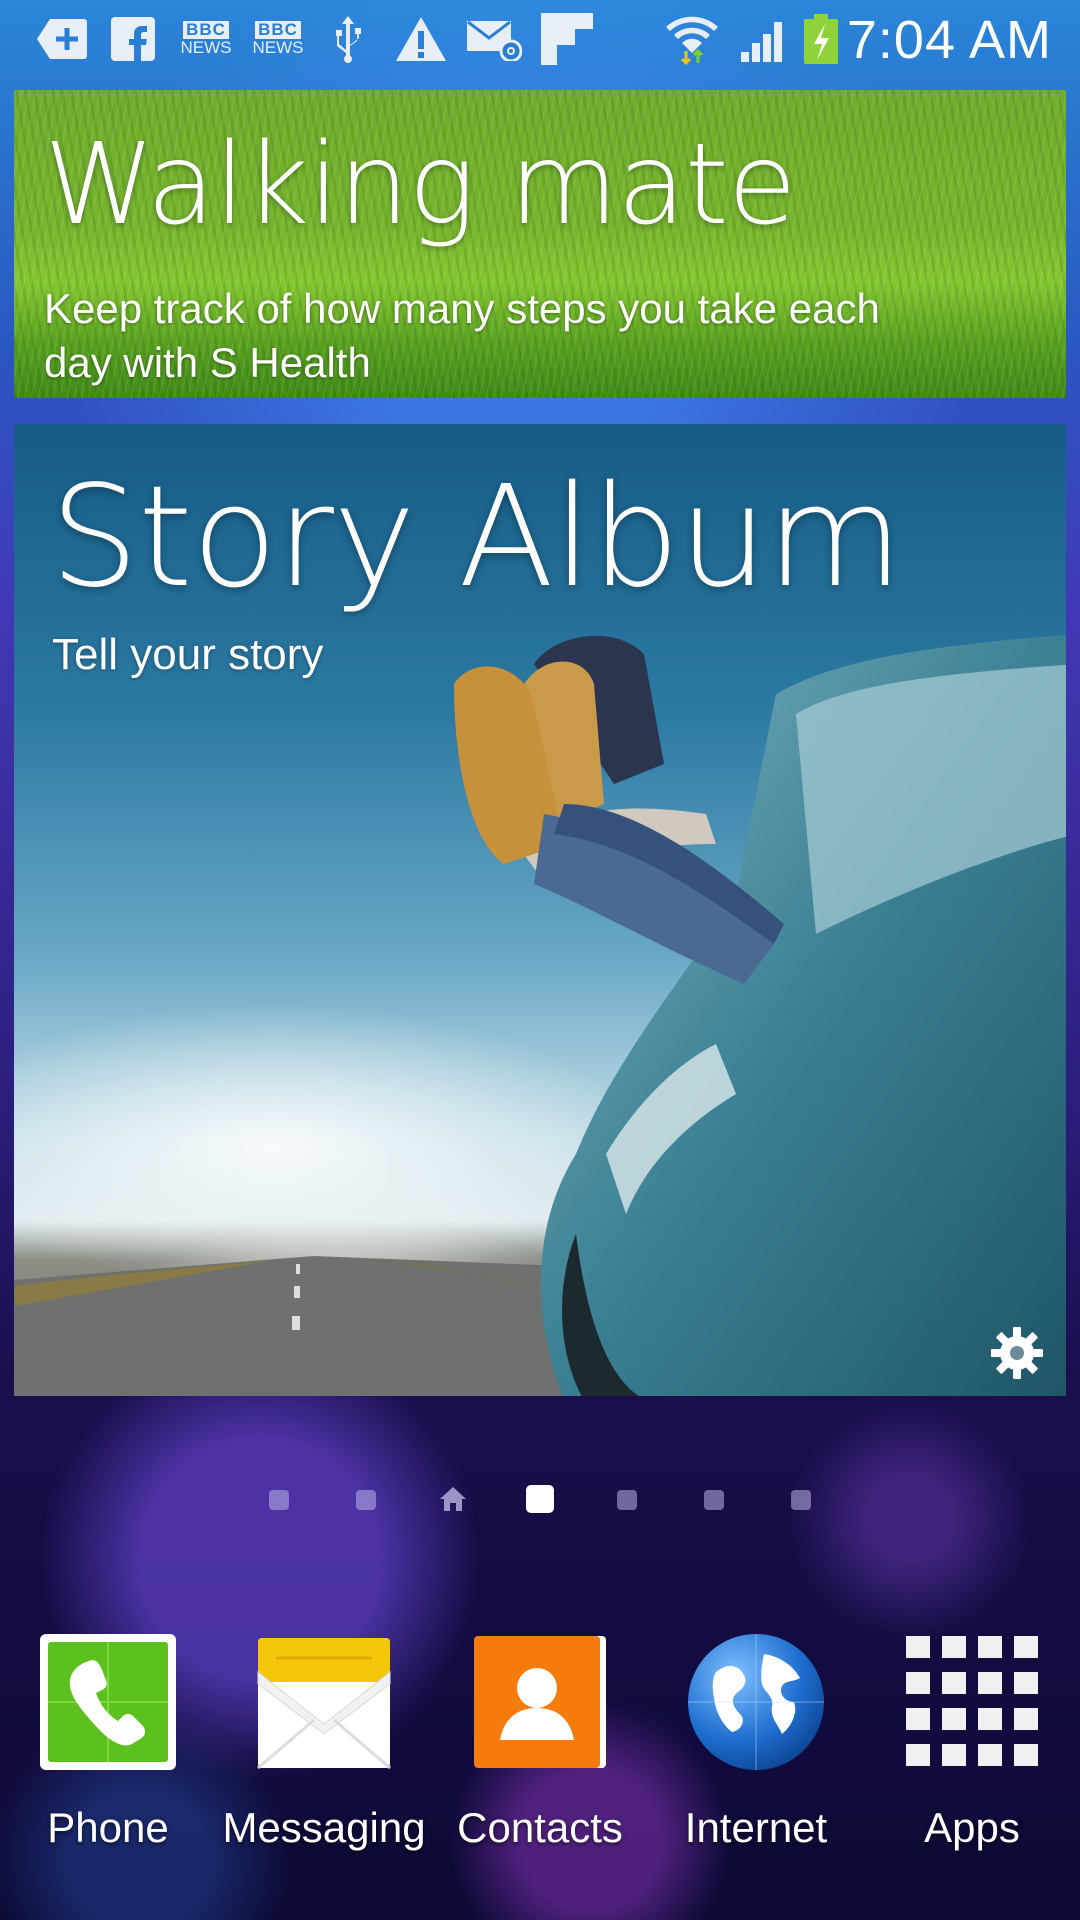 Image resolution: width=1080 pixels, height=1920 pixels. I want to click on clock-time: 7:04 AM, so click(949, 40).